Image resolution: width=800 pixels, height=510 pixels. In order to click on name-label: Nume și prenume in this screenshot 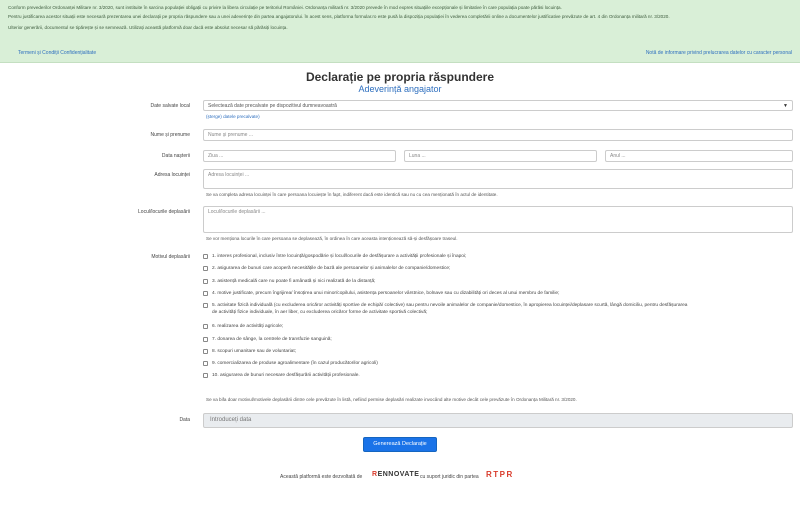, I will do `click(170, 135)`.